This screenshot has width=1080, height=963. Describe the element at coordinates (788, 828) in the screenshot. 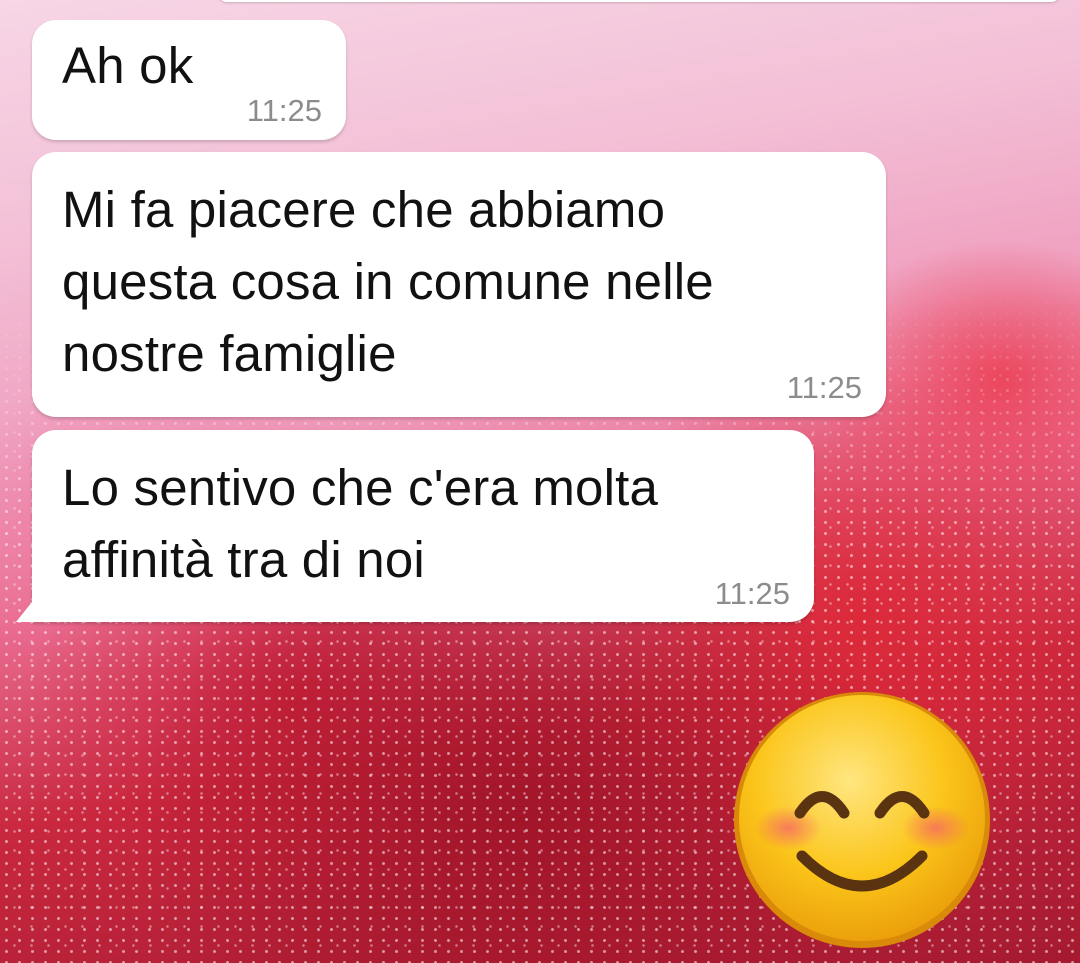

I see `left-cheek-blush` at that location.